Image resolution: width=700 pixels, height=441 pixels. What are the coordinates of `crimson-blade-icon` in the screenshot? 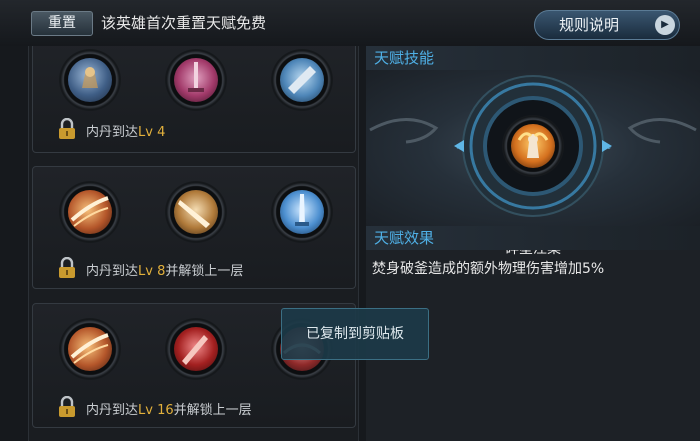 It's located at (196, 80).